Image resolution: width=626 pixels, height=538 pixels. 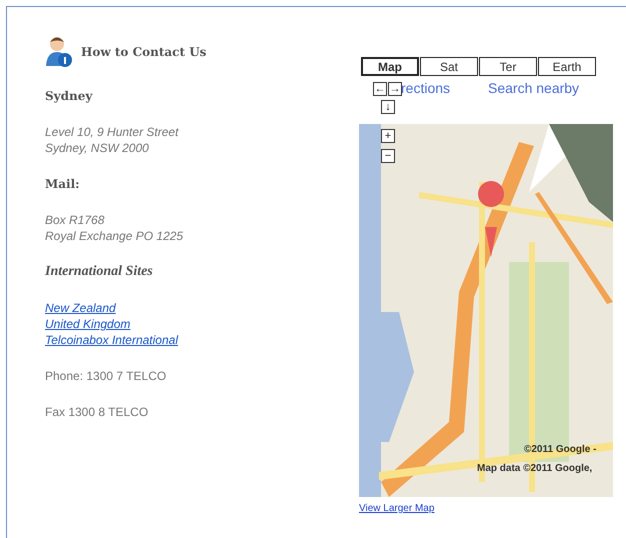 I want to click on pan-right-button: →, so click(x=395, y=89).